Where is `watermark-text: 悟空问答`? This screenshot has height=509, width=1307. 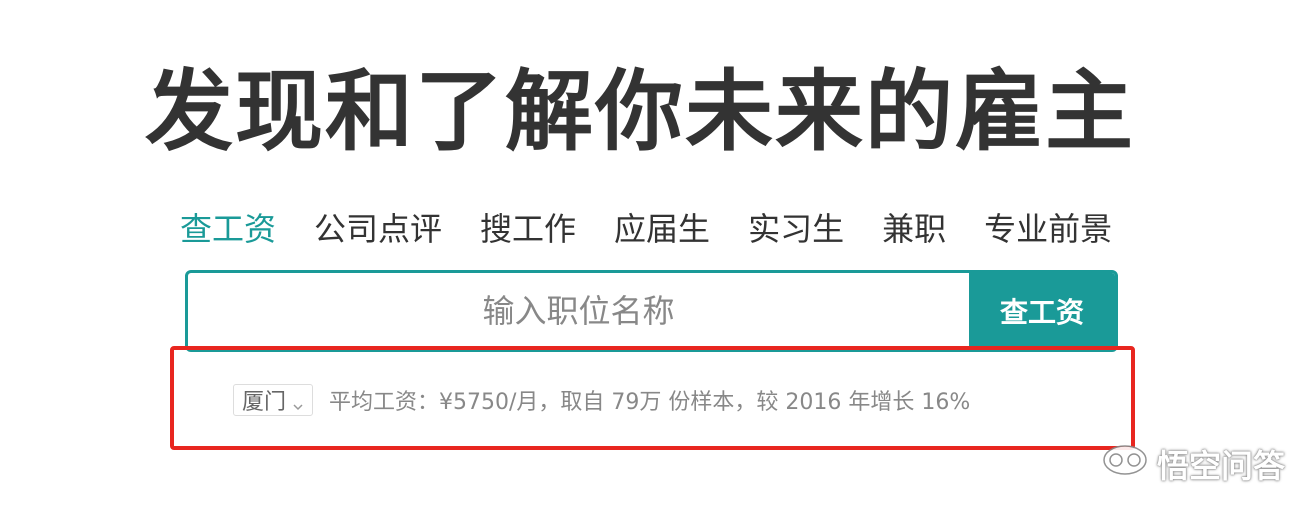
watermark-text: 悟空问答 is located at coordinates (1220, 466).